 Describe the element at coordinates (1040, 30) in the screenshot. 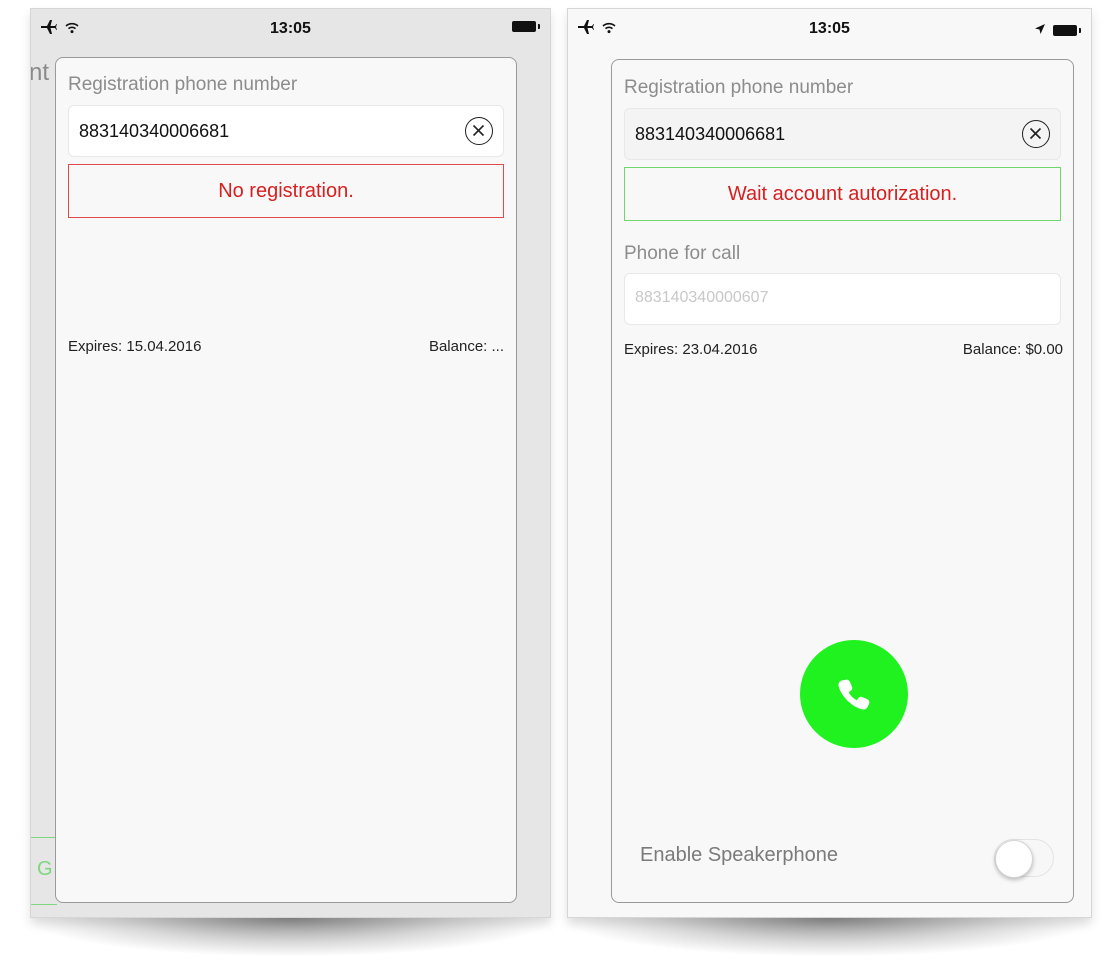

I see `location-arrow-icon` at that location.